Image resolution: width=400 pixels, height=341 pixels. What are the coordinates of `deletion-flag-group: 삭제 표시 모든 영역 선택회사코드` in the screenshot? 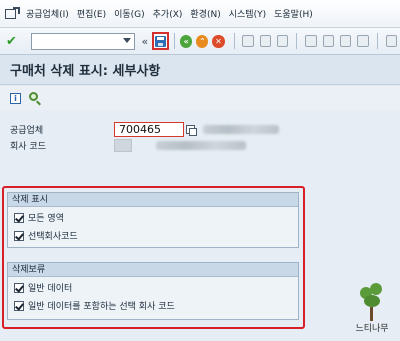 It's located at (153, 220).